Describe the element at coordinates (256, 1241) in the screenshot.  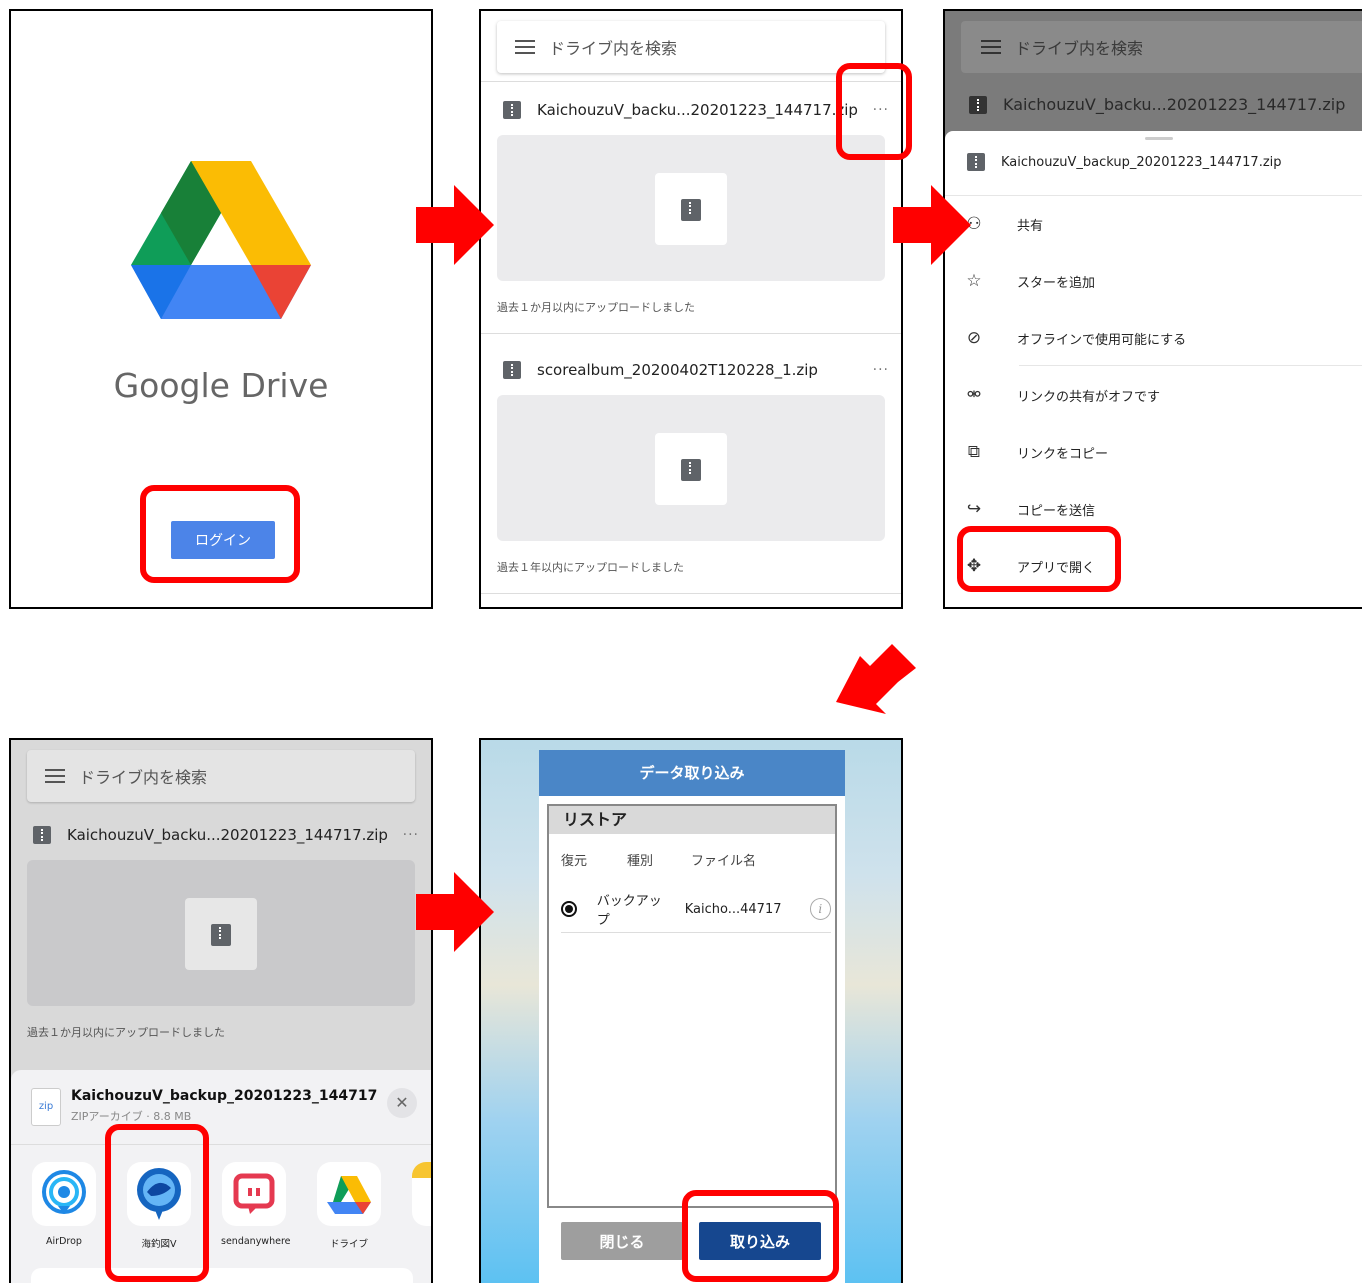
I see `app-label: sendanywhere` at that location.